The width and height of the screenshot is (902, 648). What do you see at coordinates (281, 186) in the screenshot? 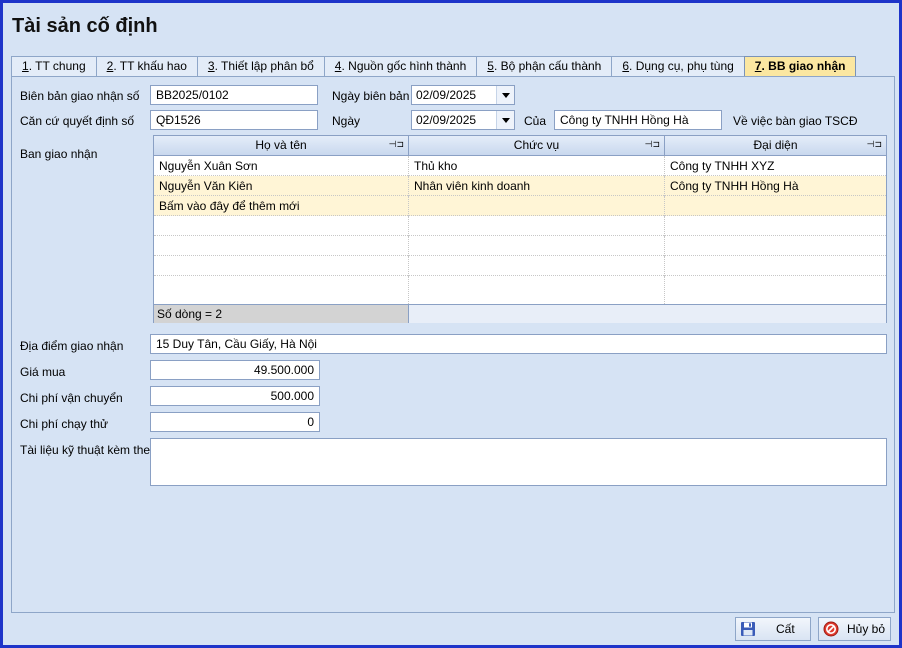
I see `cell-ho-ten: Nguyễn Văn Kiên` at bounding box center [281, 186].